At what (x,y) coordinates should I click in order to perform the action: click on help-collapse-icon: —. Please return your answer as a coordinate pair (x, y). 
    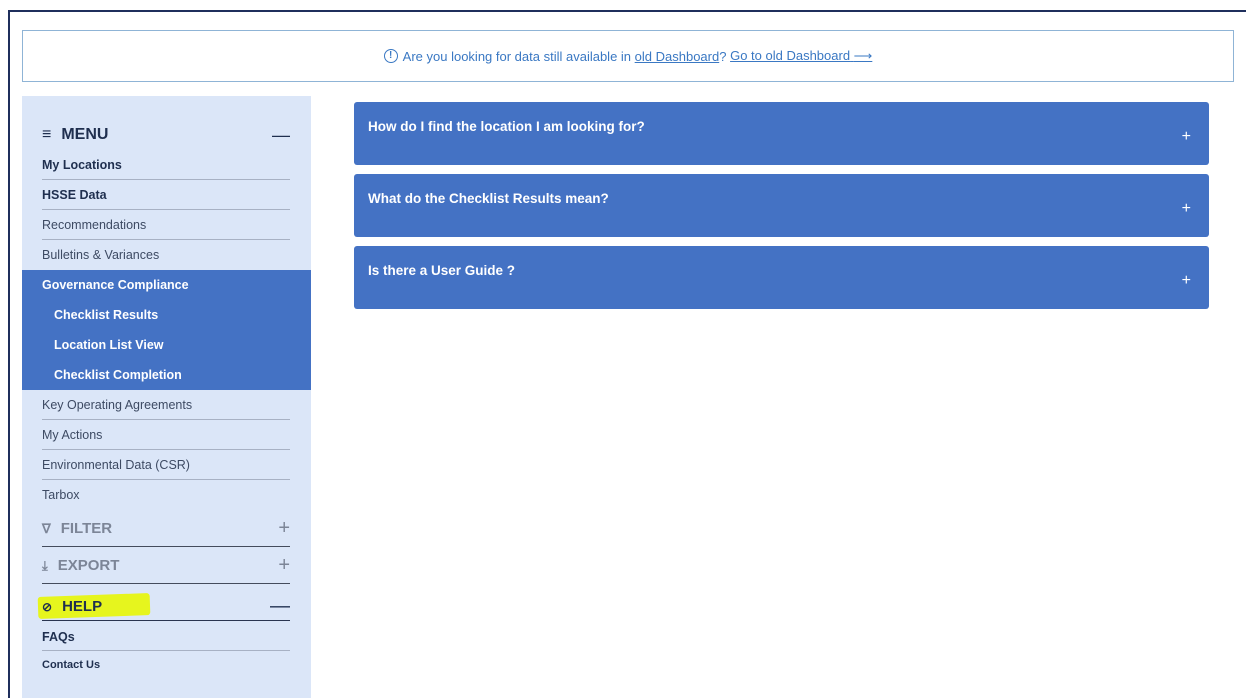
    Looking at the image, I should click on (280, 606).